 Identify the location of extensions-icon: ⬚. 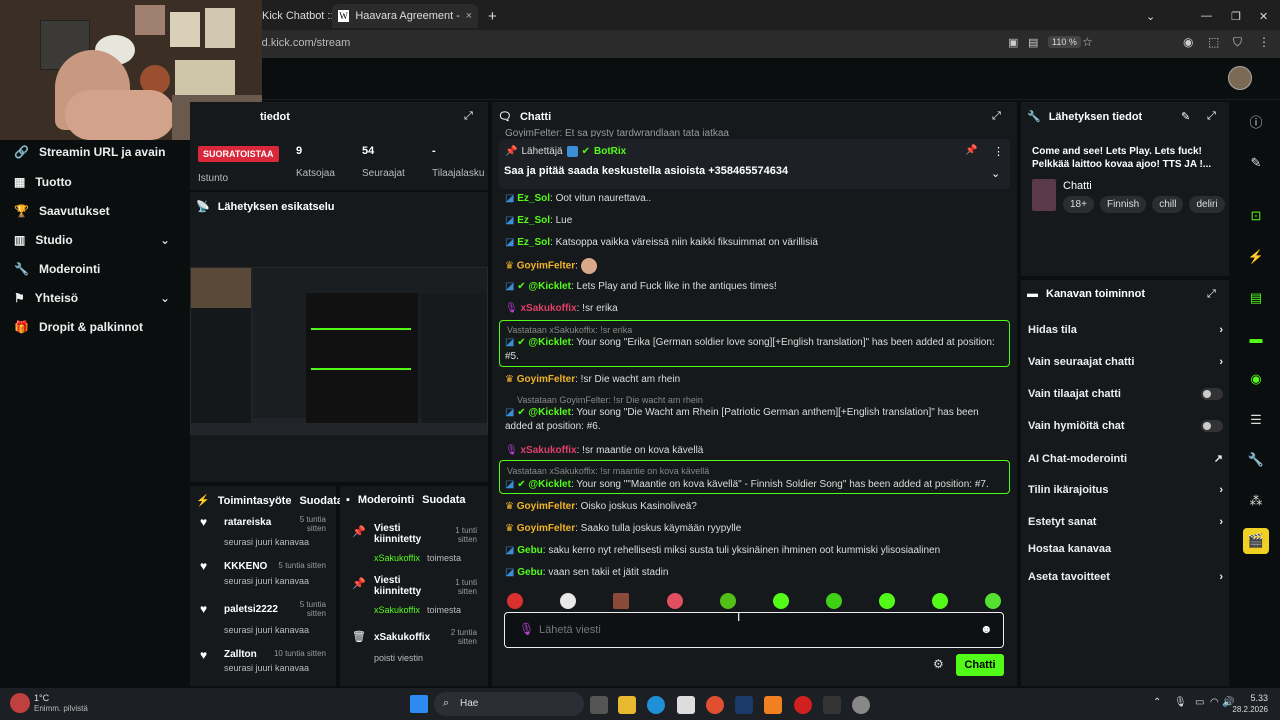
(1213, 42).